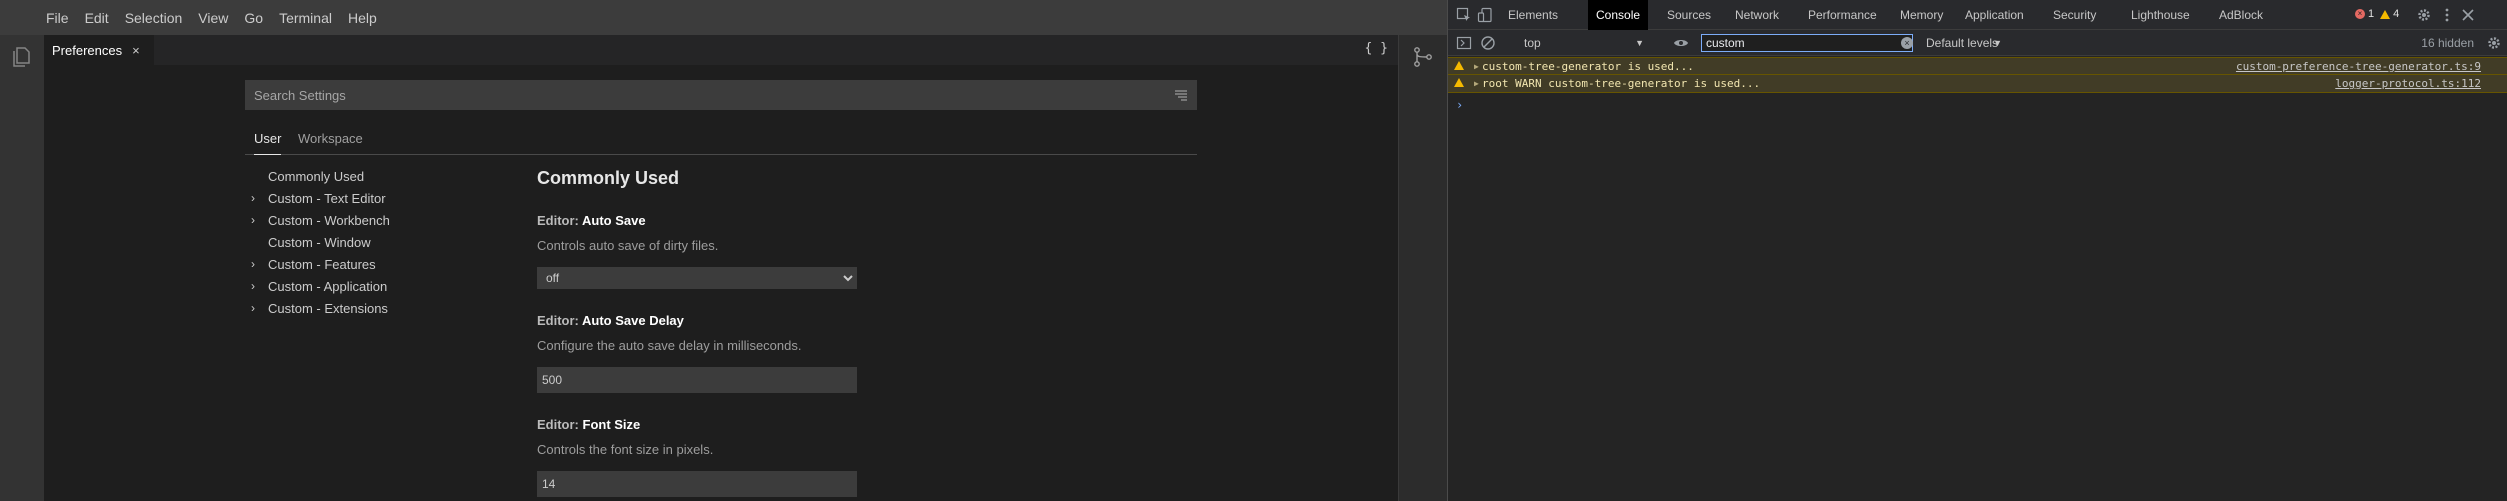 Image resolution: width=2507 pixels, height=501 pixels. I want to click on toc-item: › Custom - Application, so click(381, 286).